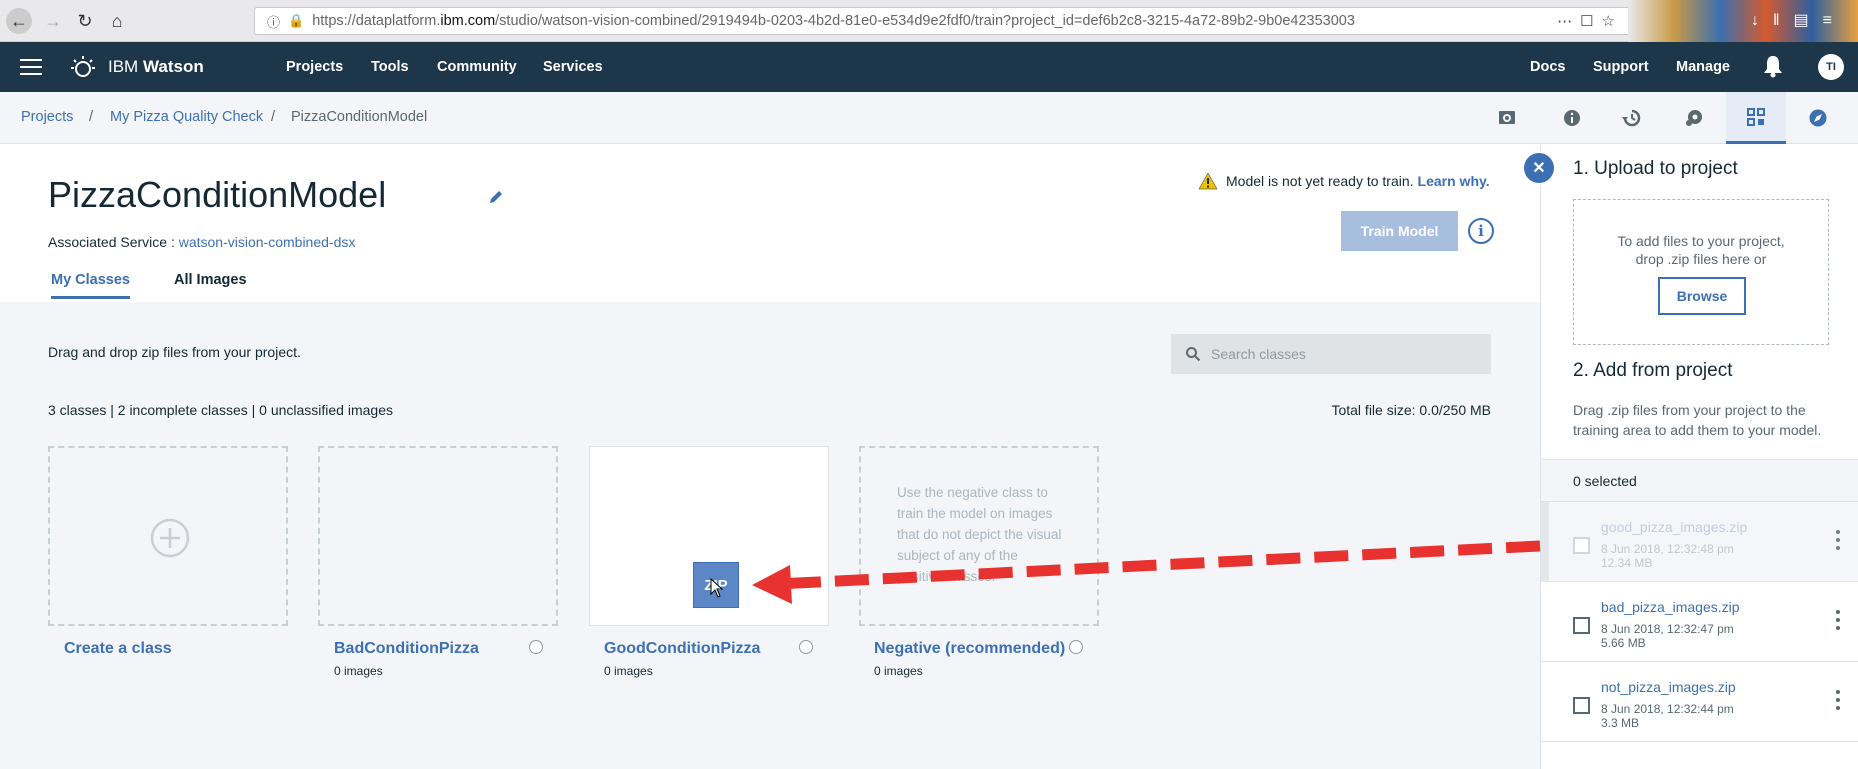 The height and width of the screenshot is (769, 1858). What do you see at coordinates (1208, 181) in the screenshot?
I see `warning-icon` at bounding box center [1208, 181].